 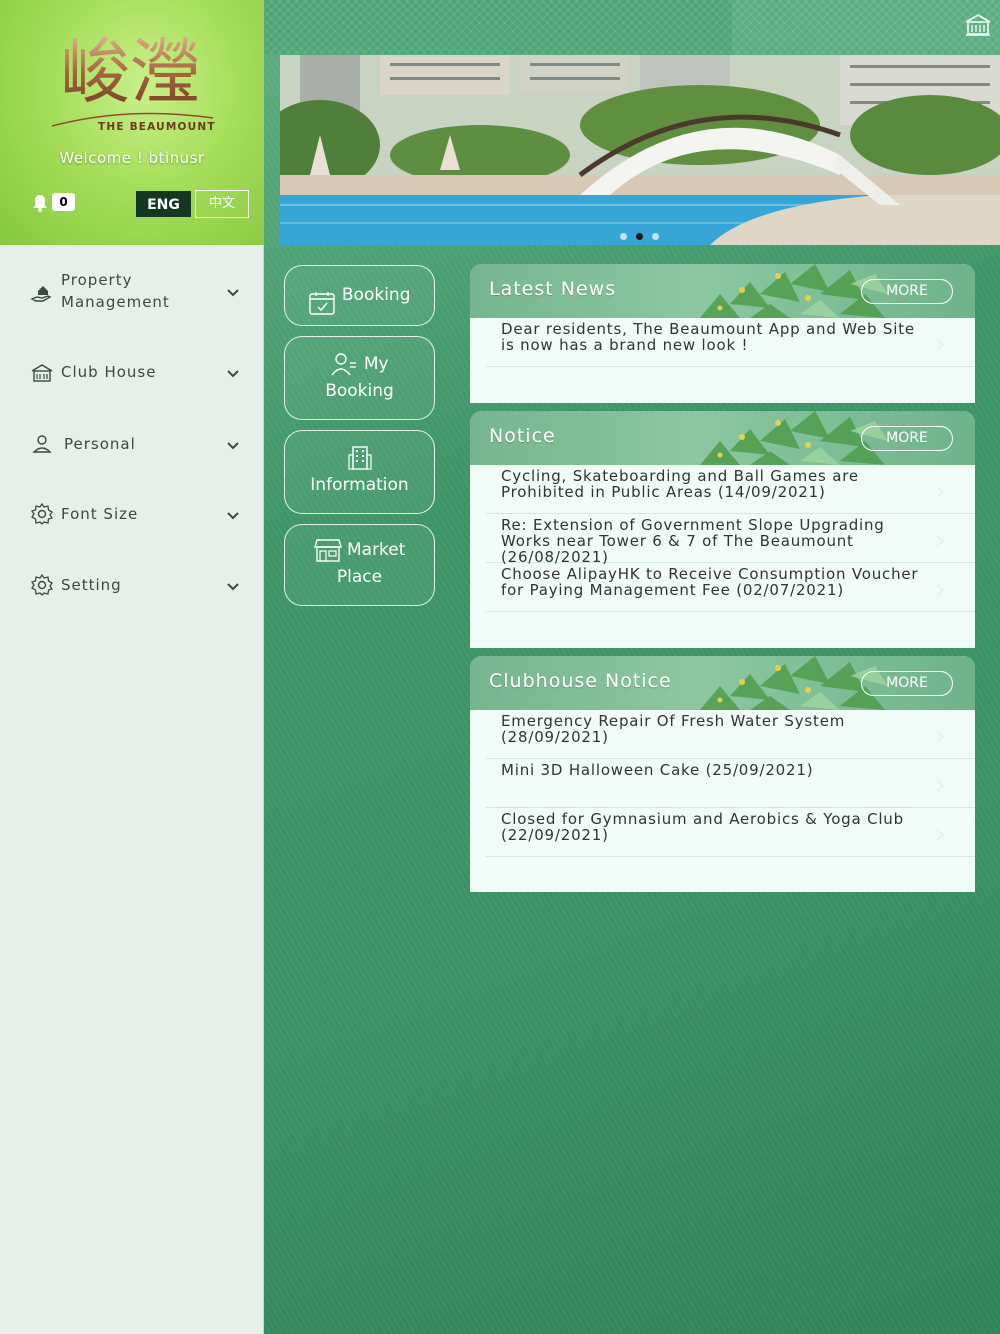 I want to click on sidebar-item-property-management: Property Management, so click(x=131, y=292).